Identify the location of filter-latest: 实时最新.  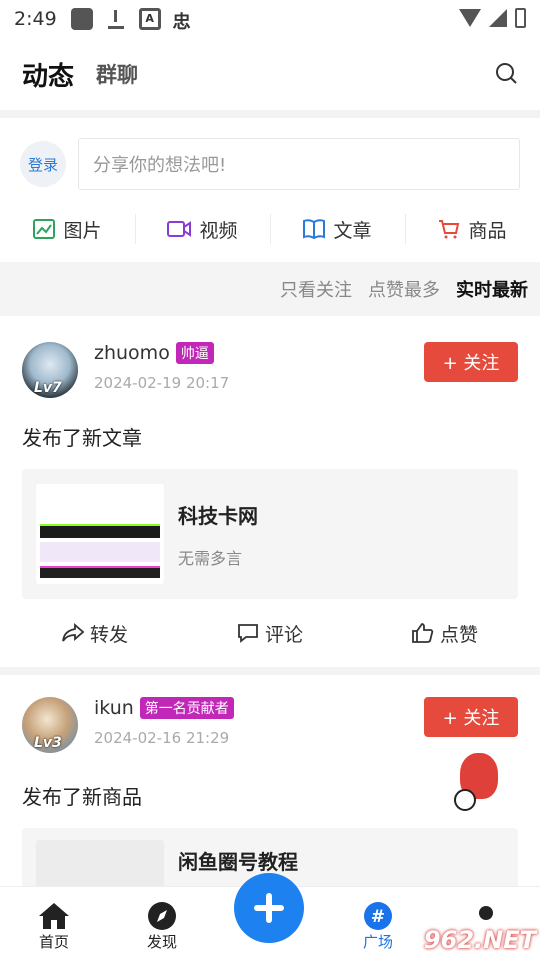
(492, 289).